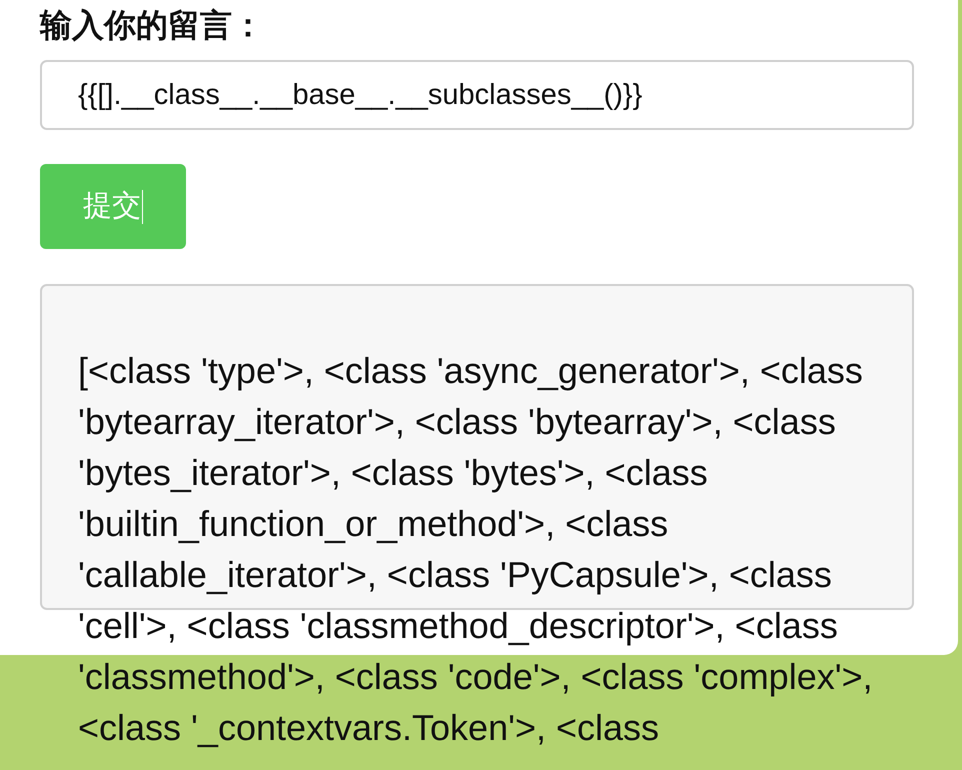 This screenshot has width=962, height=770. I want to click on message-input: {{[].__class__.__base__.__subclasses__()}}, so click(477, 95).